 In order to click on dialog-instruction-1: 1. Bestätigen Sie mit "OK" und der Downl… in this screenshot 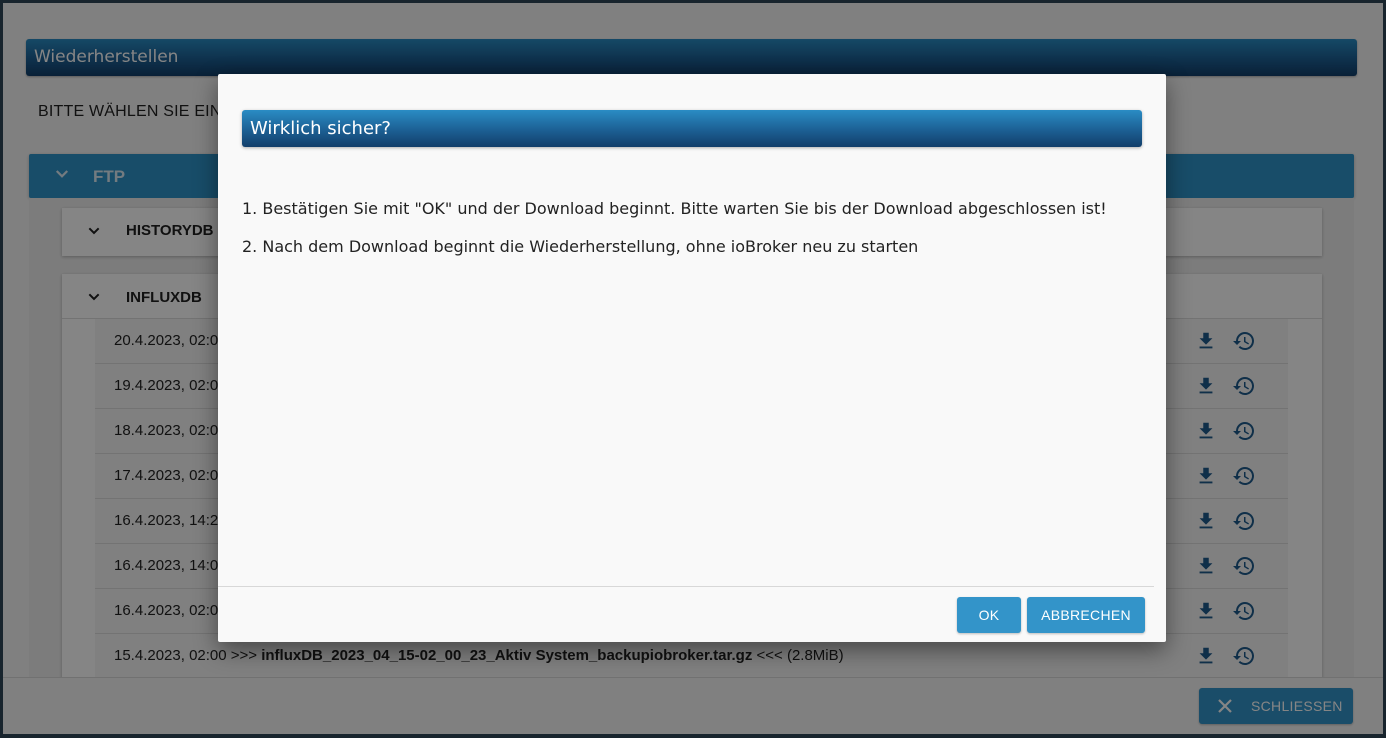, I will do `click(674, 208)`.